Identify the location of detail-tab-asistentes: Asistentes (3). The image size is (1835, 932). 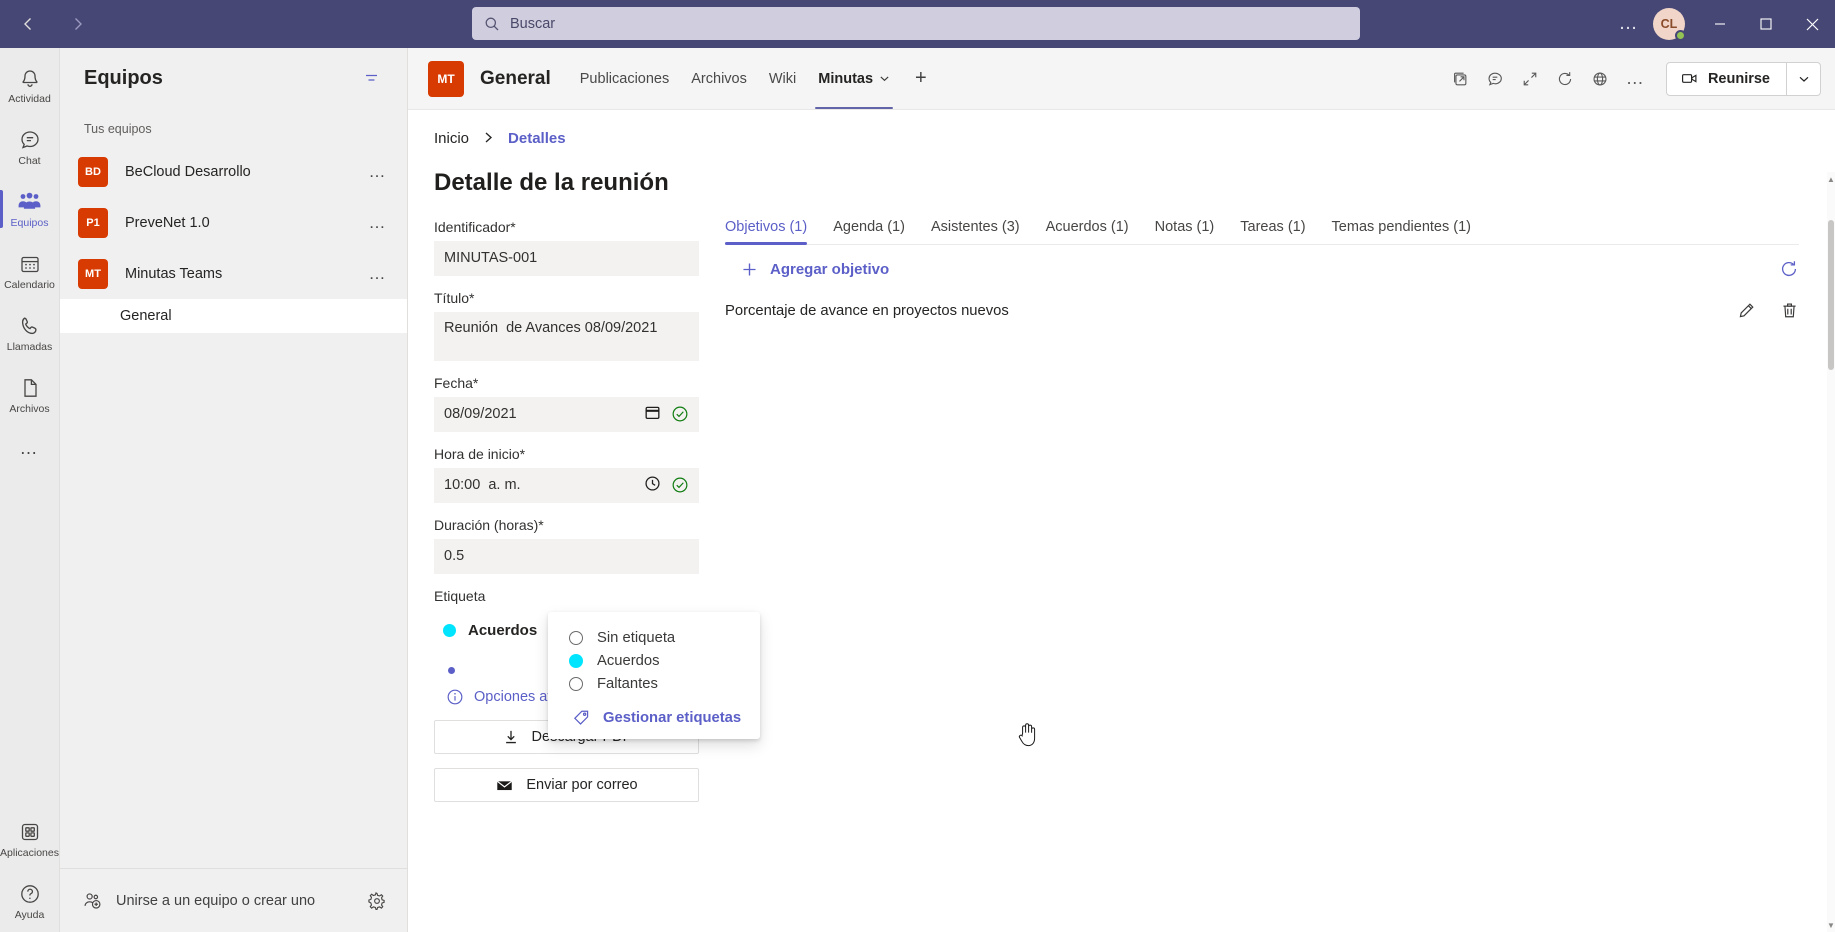
(975, 231).